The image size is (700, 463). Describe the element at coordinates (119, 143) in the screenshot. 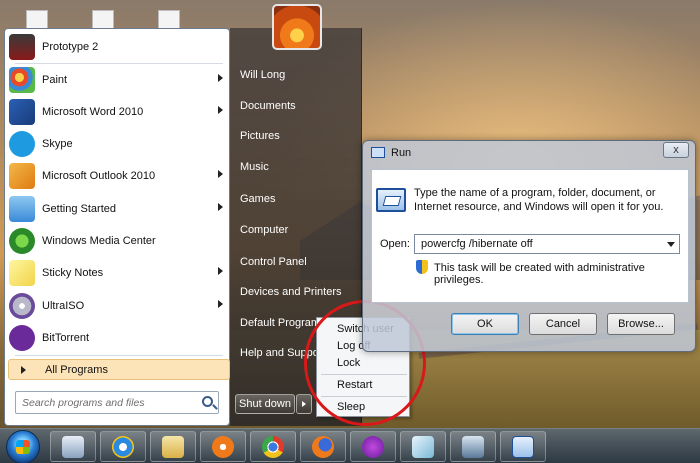

I see `program-item-skype: Skype` at that location.